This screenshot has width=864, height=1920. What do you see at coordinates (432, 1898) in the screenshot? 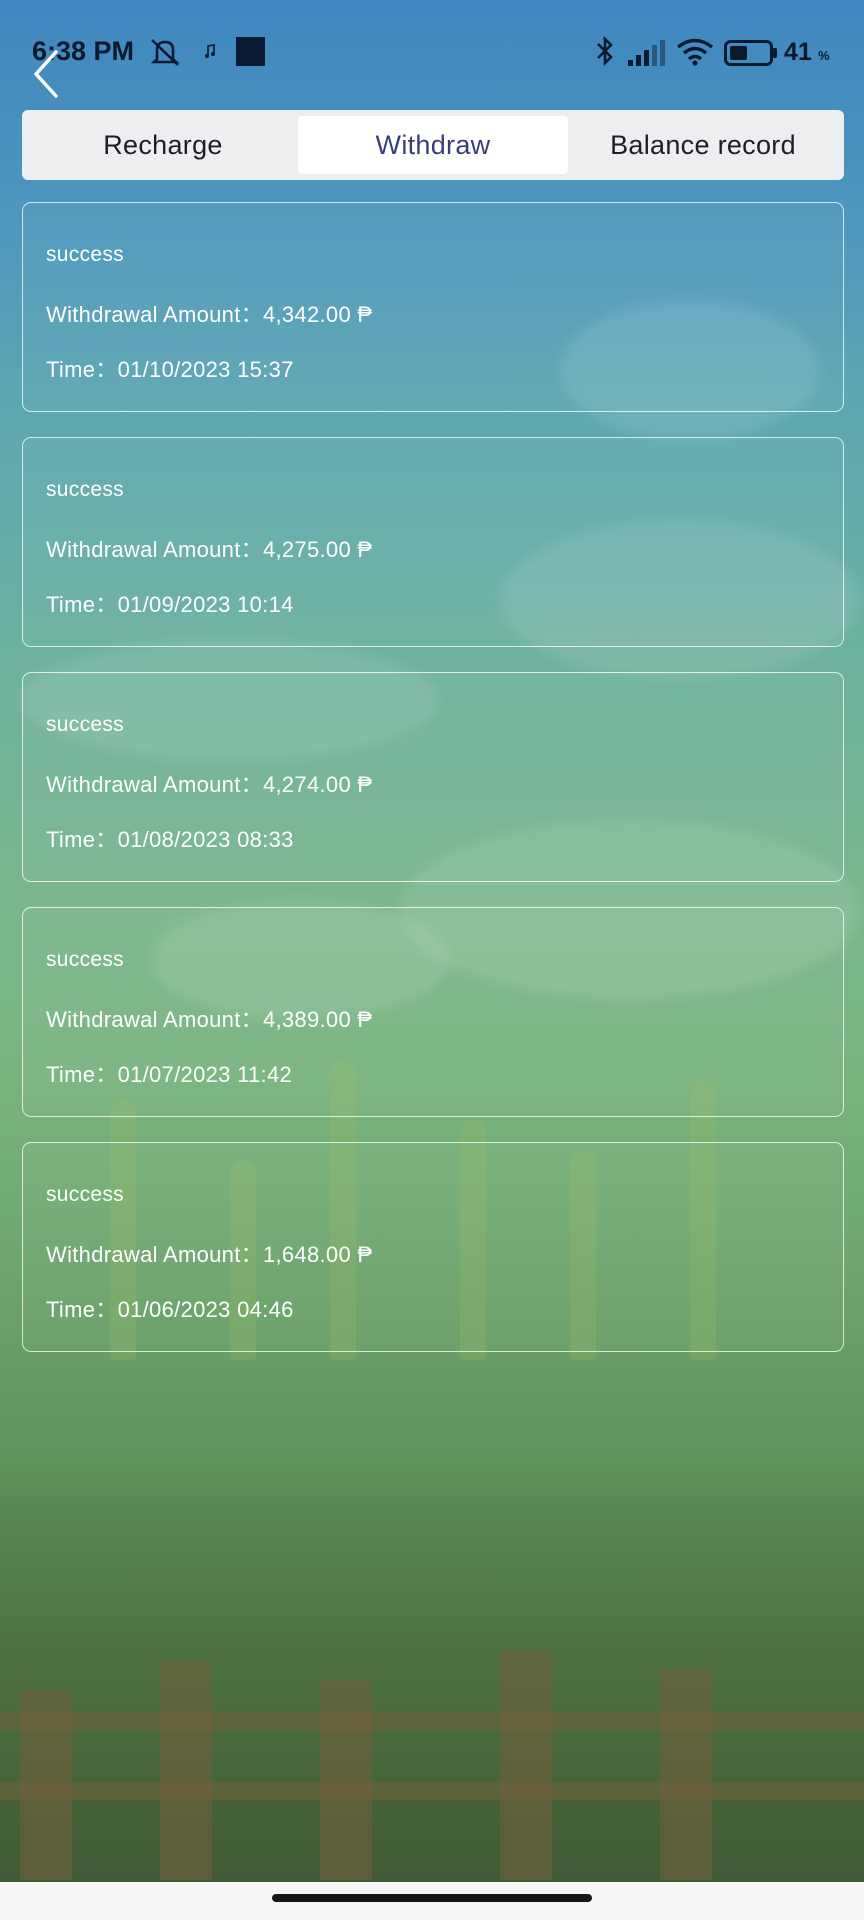
I see `home-gesture-handle` at bounding box center [432, 1898].